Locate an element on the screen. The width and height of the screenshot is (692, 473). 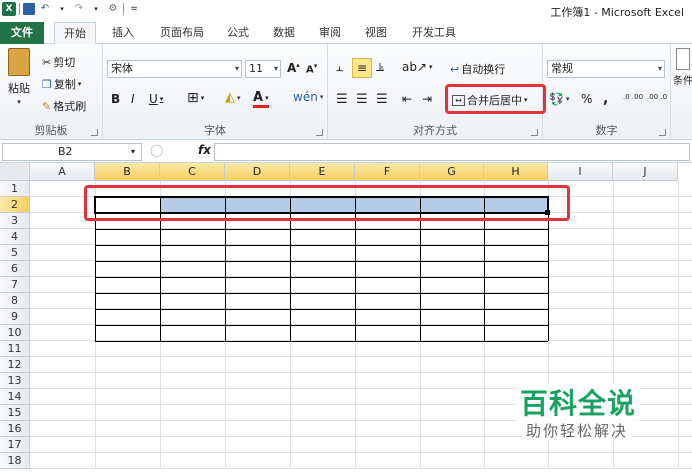
fill-bucket-icon: ◭ is located at coordinates (230, 97).